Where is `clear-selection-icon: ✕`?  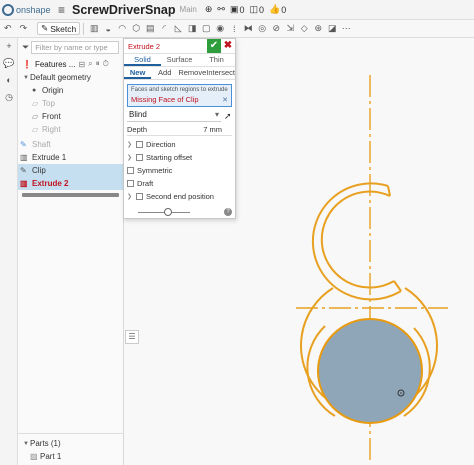 clear-selection-icon: ✕ is located at coordinates (225, 100).